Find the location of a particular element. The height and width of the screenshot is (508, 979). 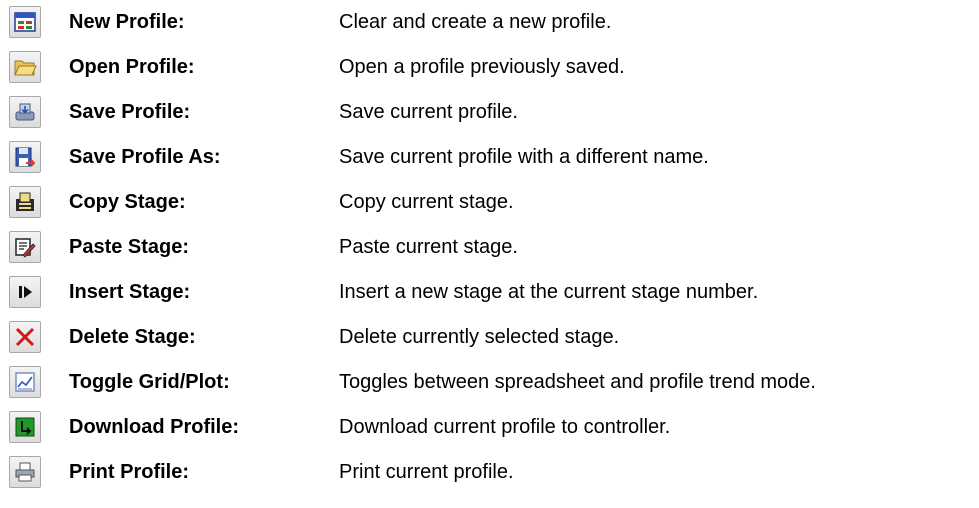

save-as-icon is located at coordinates (25, 157).